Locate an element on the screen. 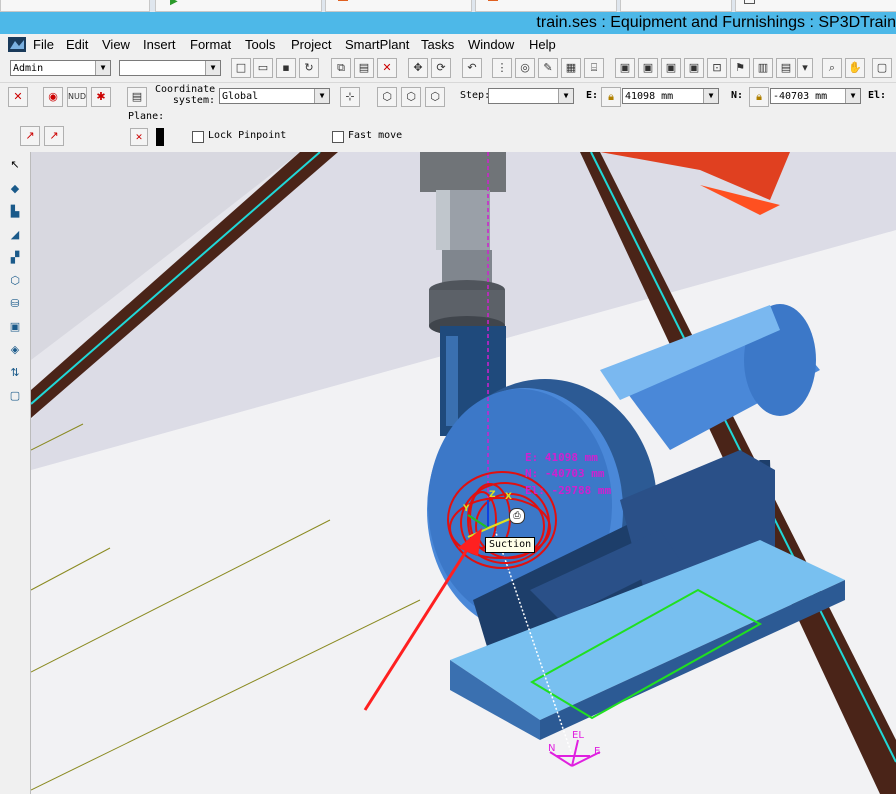 The width and height of the screenshot is (896, 794). menu-tasks: Tasks is located at coordinates (437, 44).